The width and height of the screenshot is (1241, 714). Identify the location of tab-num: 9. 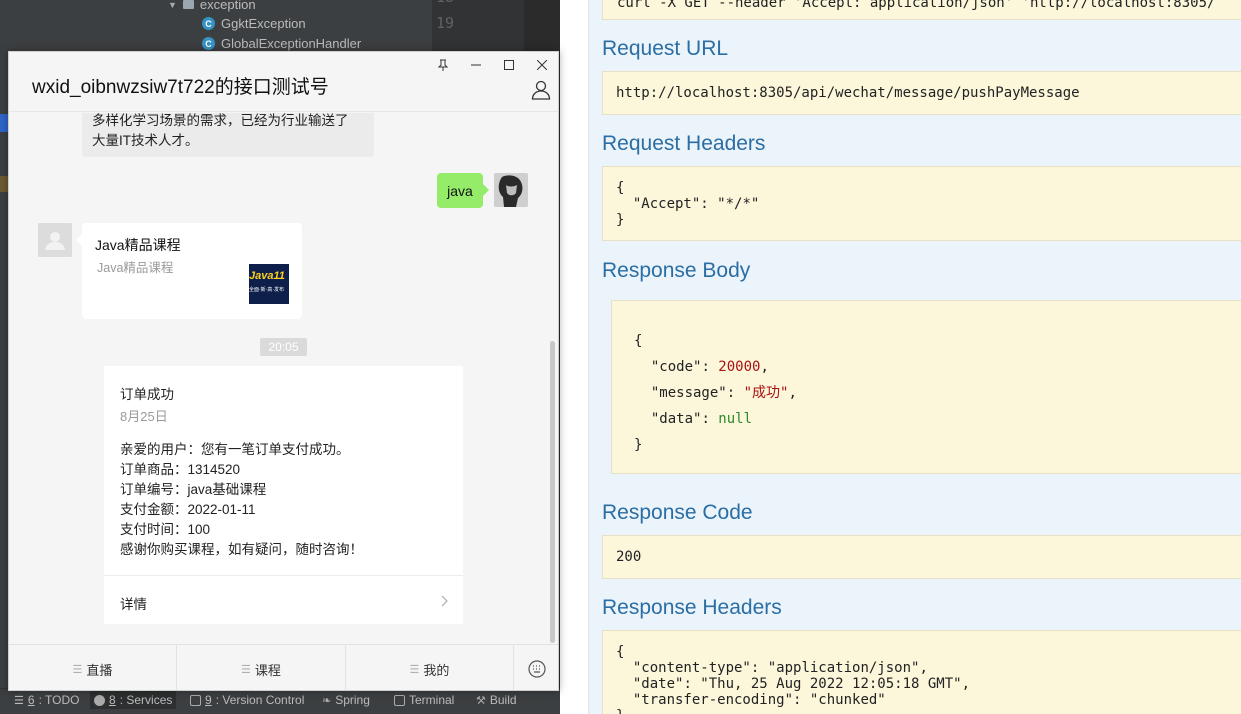
(208, 700).